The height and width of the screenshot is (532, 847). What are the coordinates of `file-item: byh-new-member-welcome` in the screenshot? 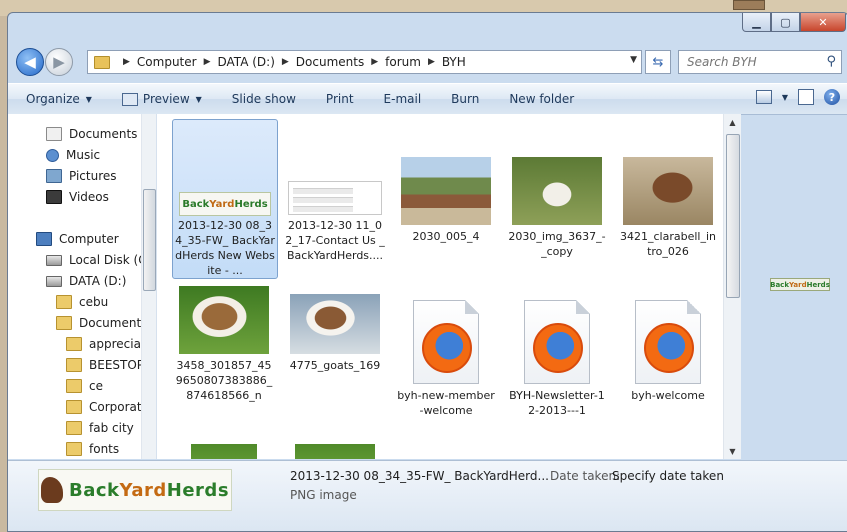 It's located at (446, 352).